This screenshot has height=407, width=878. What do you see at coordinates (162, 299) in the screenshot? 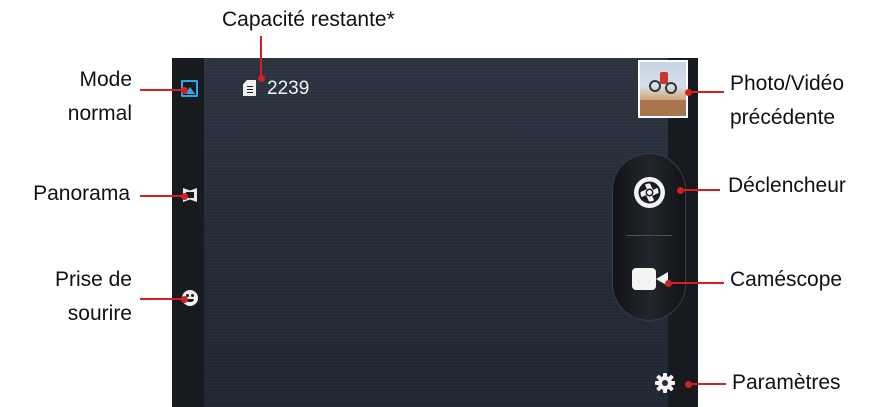
I see `smile-leader` at bounding box center [162, 299].